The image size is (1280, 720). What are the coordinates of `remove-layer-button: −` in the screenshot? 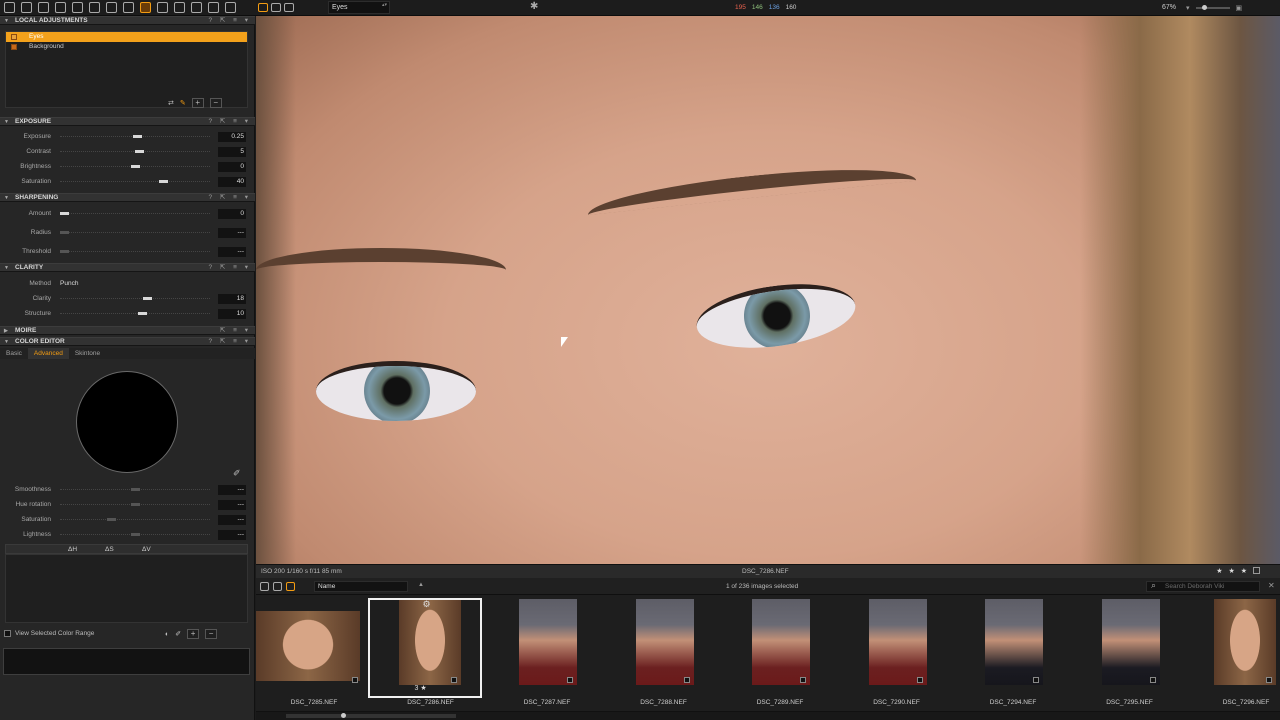 It's located at (215, 103).